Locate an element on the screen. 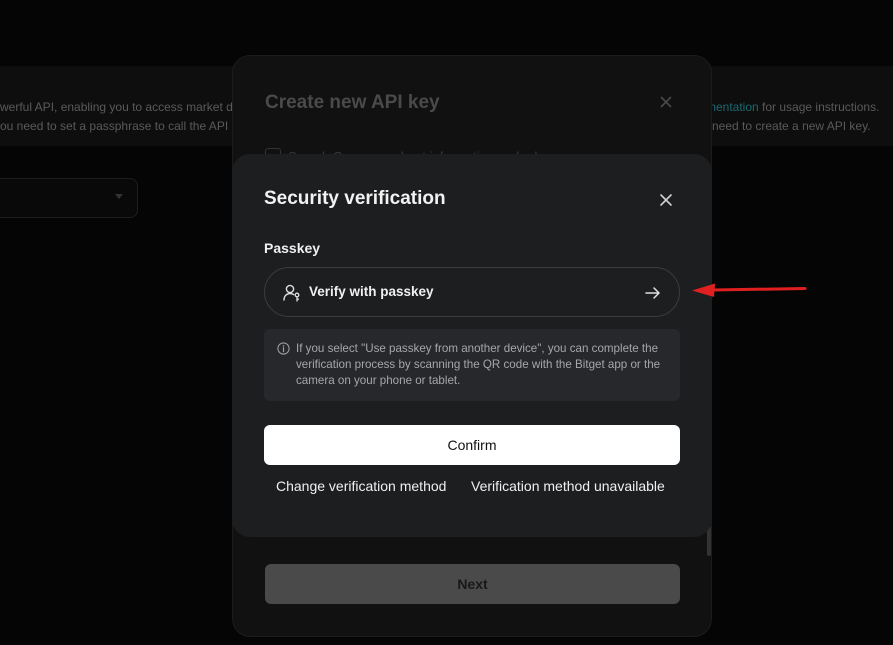 This screenshot has width=893, height=645. api-dialog-title: Create new API key is located at coordinates (352, 102).